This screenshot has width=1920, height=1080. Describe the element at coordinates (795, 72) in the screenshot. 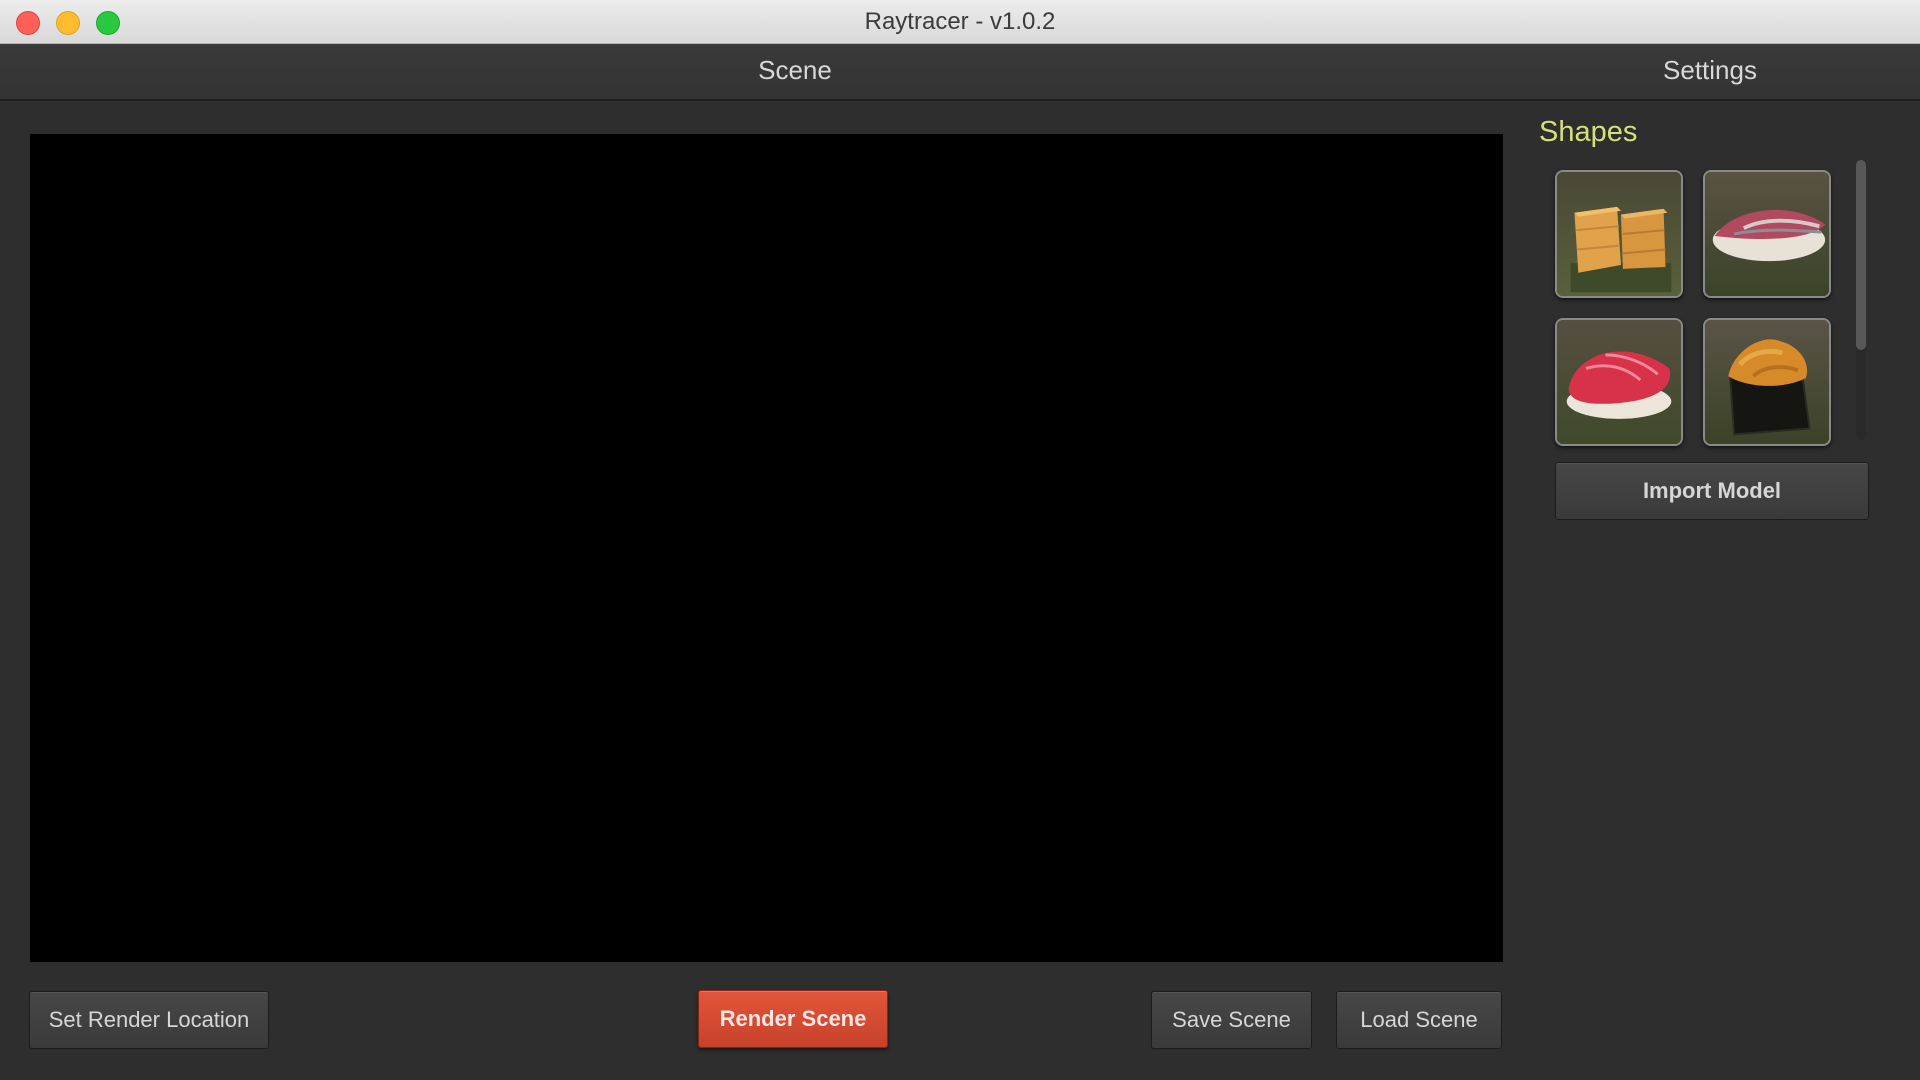

I see `tab-scene: Scene` at that location.